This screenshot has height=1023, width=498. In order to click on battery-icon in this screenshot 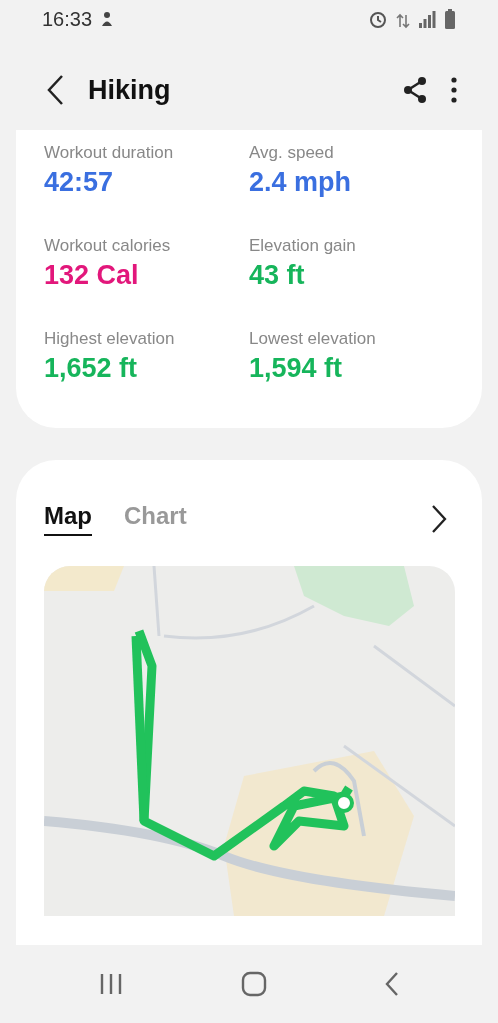, I will do `click(450, 19)`.